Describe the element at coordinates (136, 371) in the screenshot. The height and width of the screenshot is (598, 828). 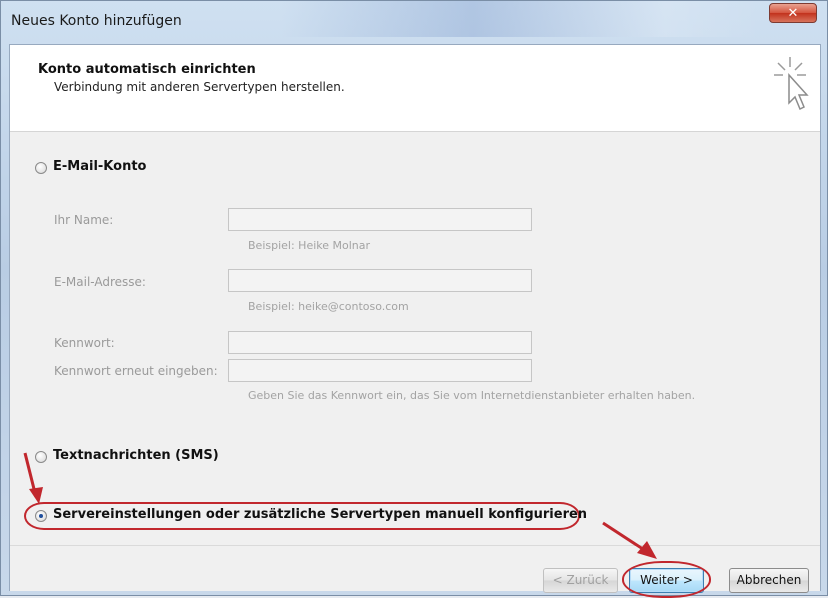
I see `password-repeat-label: Kennwort erneut eingeben:` at that location.